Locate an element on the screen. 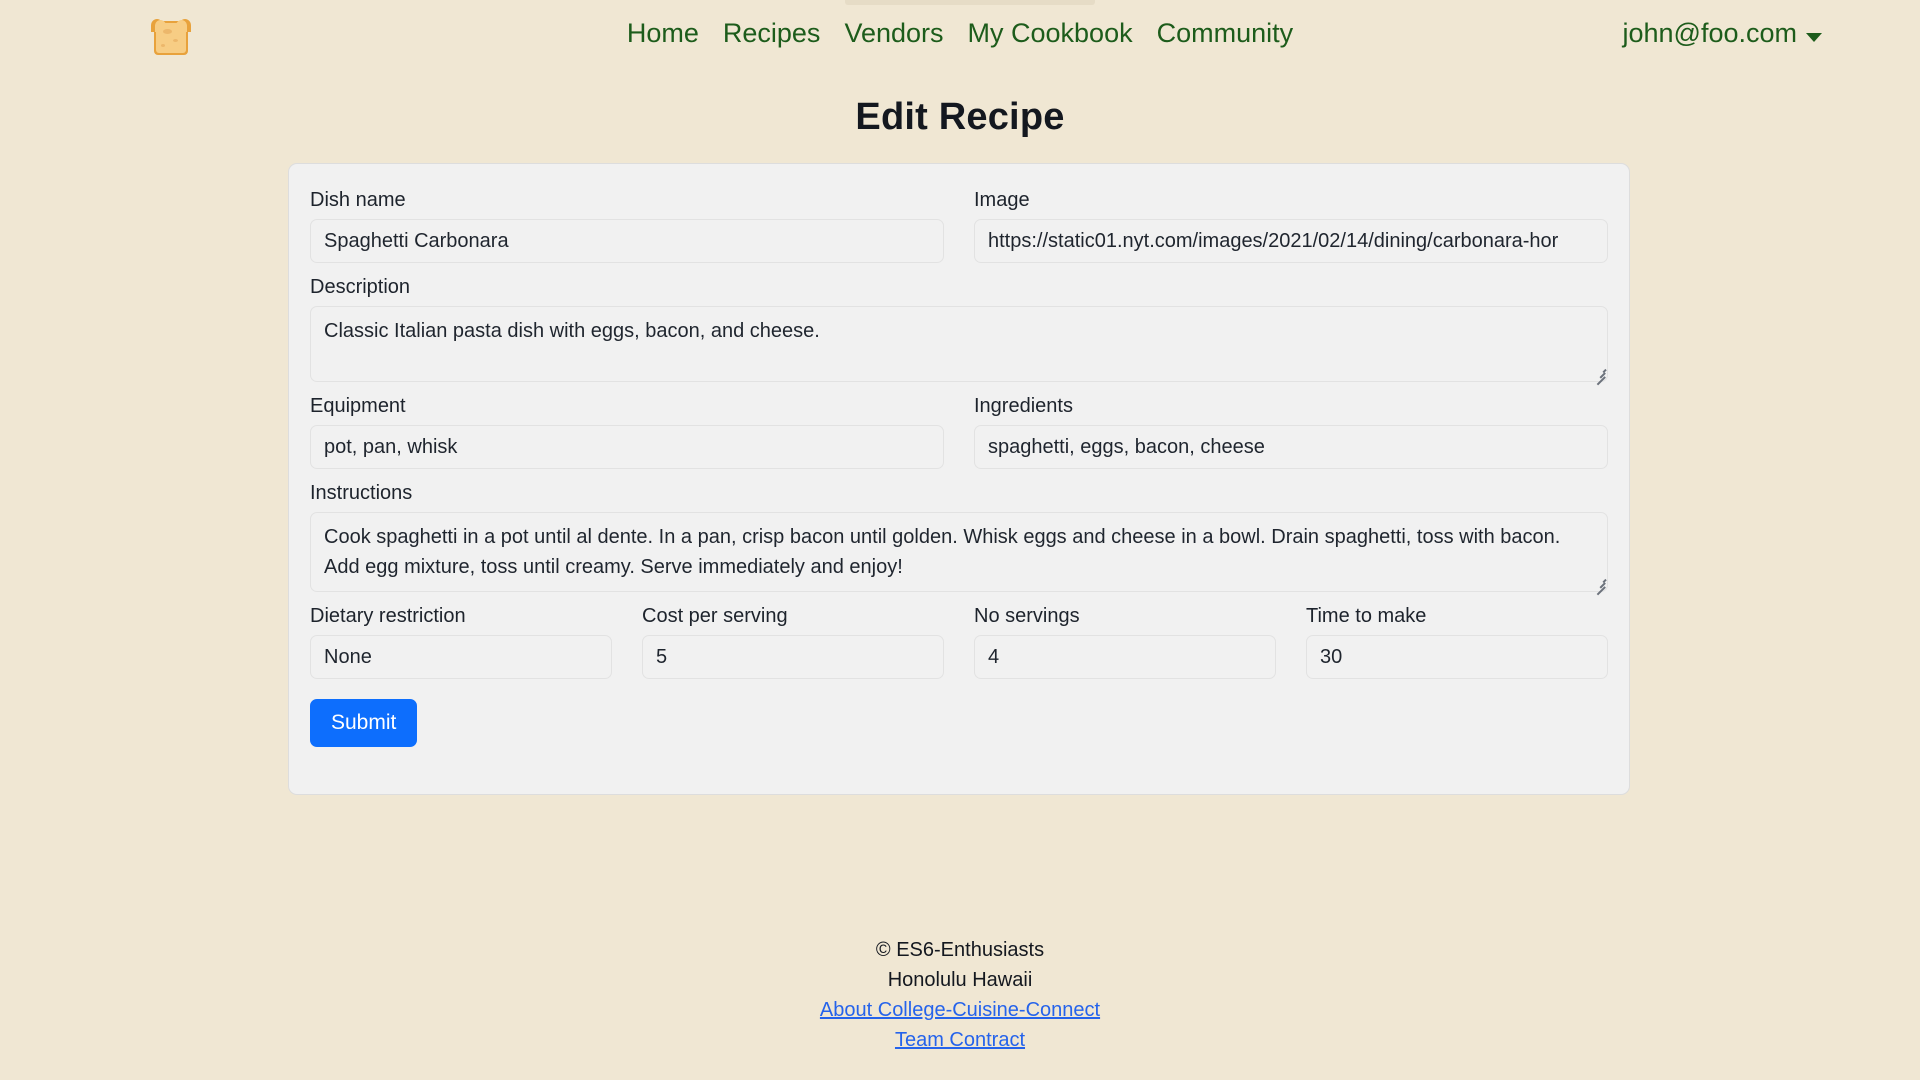 This screenshot has width=1920, height=1080. field-group-image: Image is located at coordinates (1291, 224).